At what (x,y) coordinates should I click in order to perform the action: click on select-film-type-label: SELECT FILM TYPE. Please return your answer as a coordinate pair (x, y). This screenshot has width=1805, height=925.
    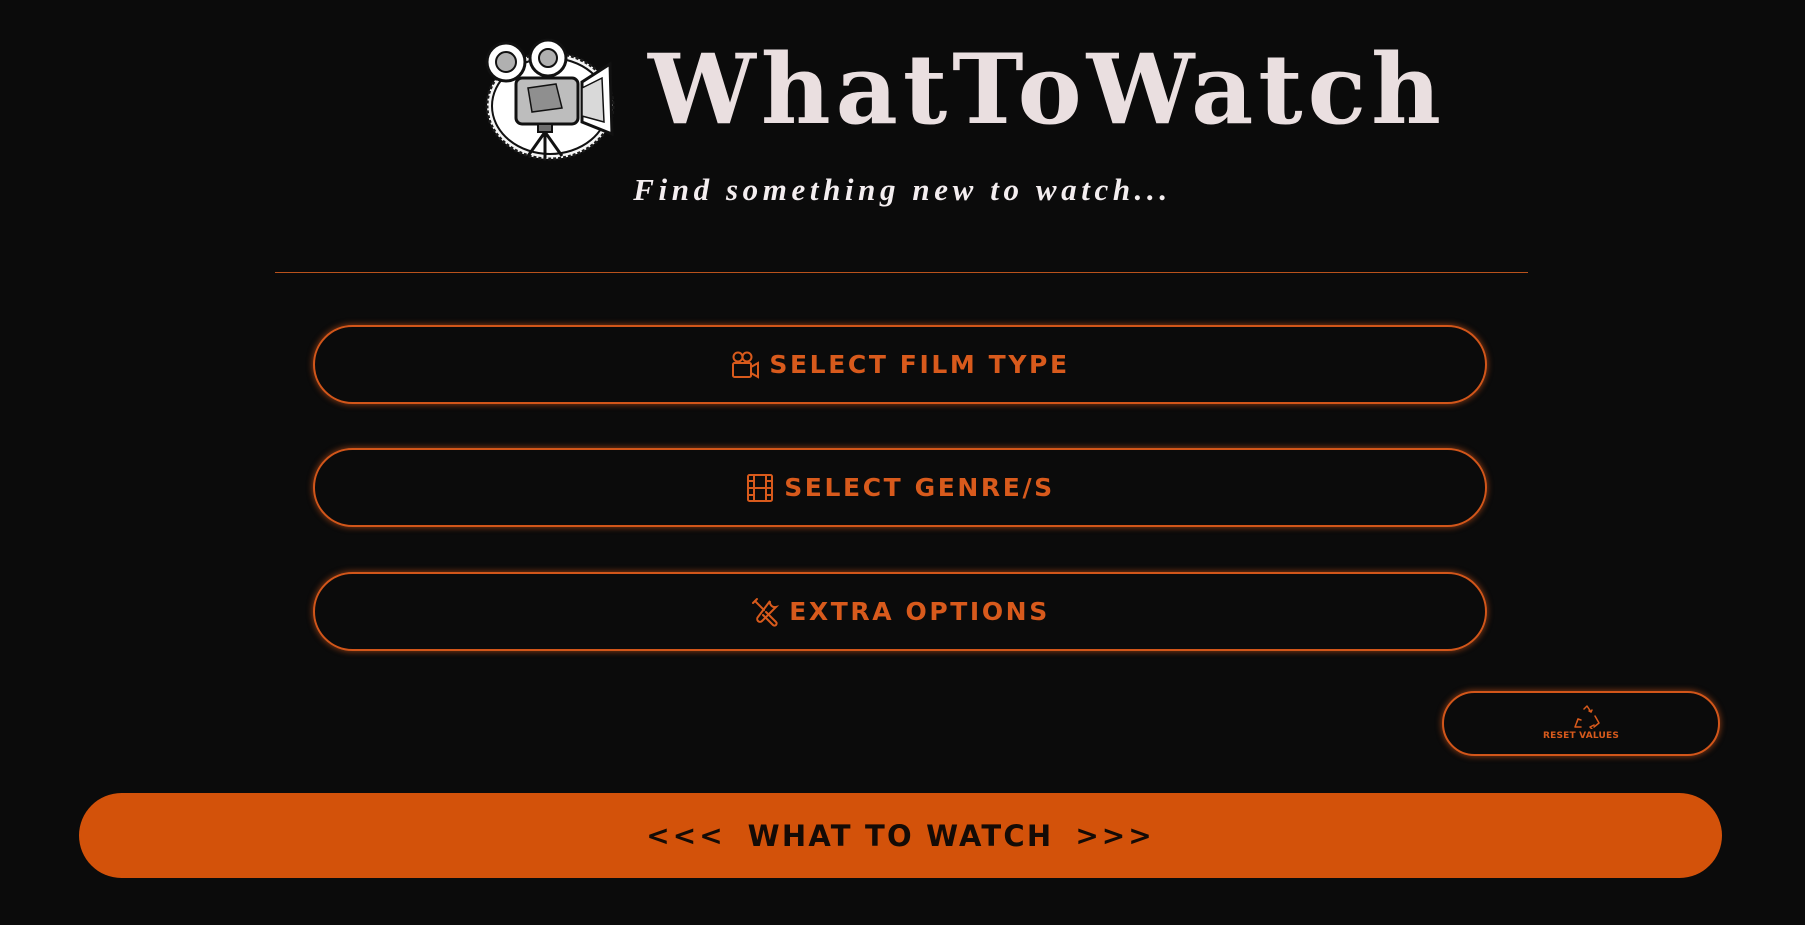
    Looking at the image, I should click on (919, 364).